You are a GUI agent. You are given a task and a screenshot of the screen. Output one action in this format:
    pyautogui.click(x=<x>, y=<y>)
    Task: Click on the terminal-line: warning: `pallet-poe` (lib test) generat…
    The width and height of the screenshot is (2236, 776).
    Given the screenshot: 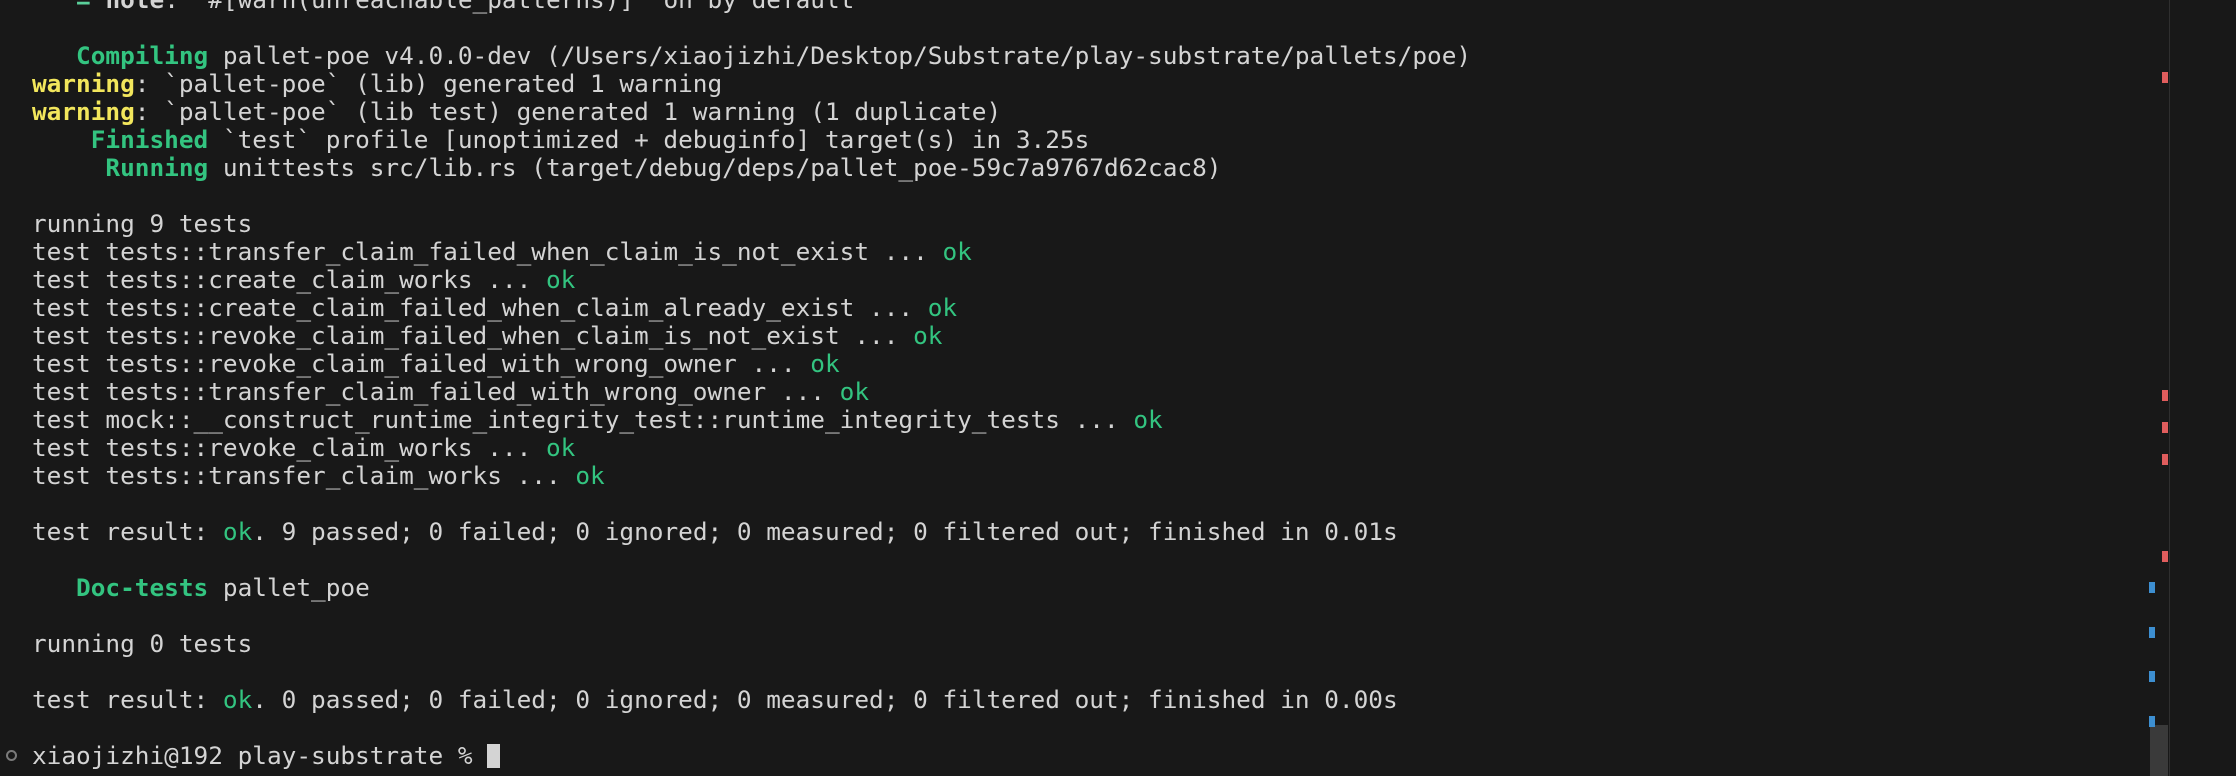 What is the action you would take?
    pyautogui.click(x=1080, y=112)
    